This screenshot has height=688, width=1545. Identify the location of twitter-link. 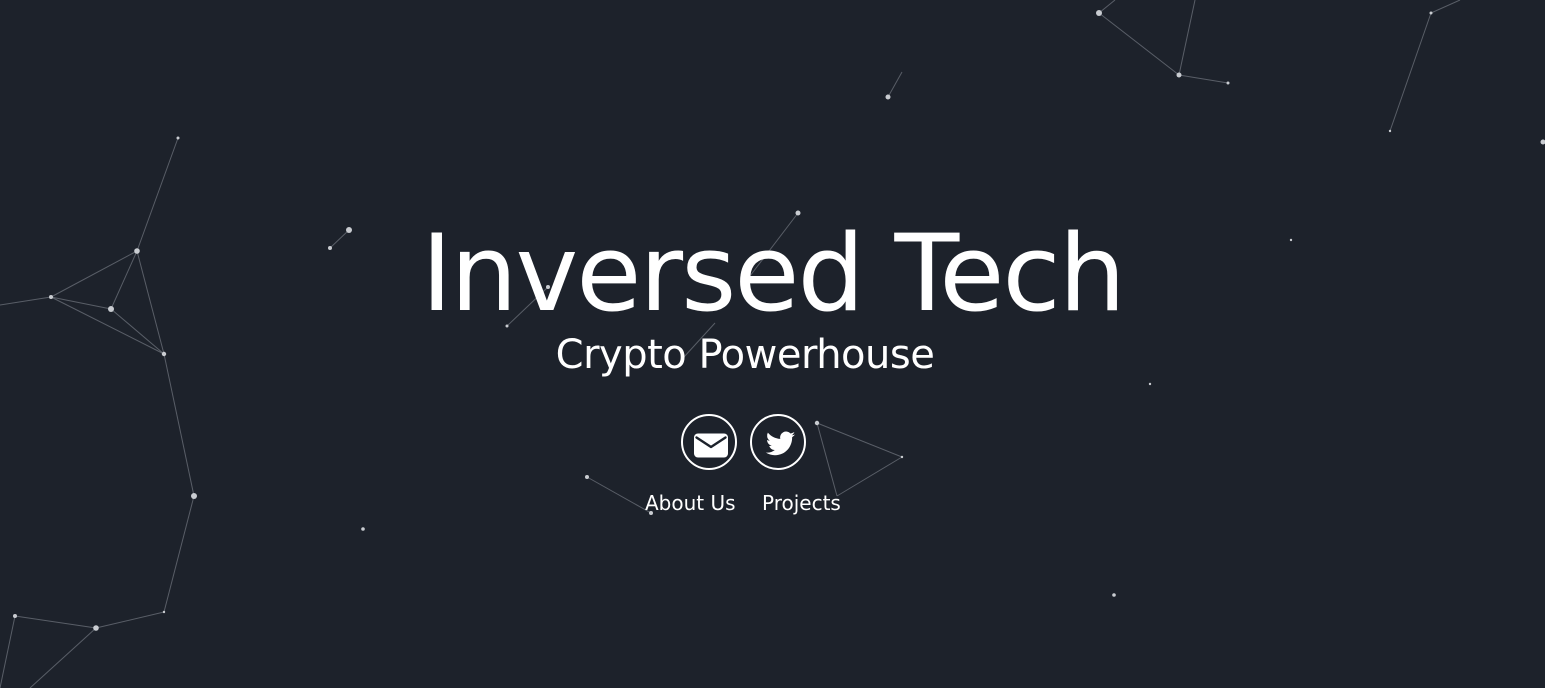
(778, 442).